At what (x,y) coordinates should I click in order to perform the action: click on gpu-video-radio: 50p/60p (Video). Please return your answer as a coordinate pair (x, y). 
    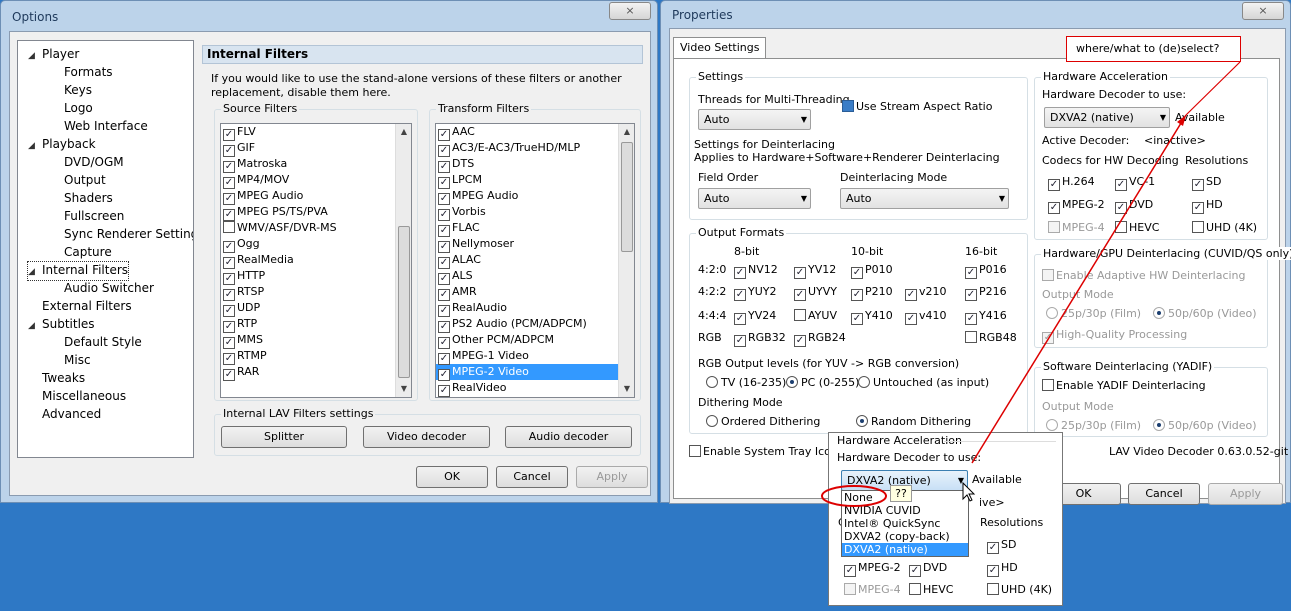
    Looking at the image, I should click on (1205, 313).